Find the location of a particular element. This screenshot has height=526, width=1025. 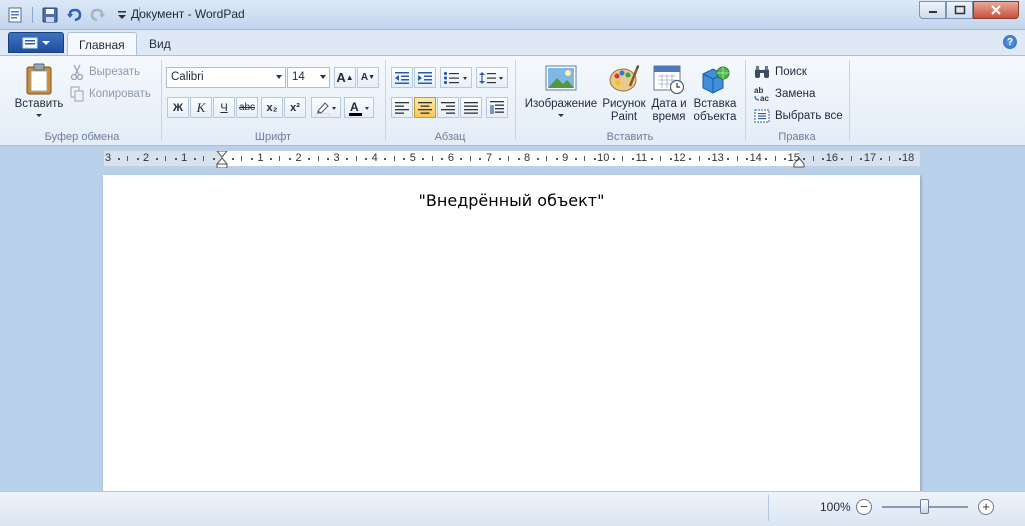

save-icon is located at coordinates (50, 15).